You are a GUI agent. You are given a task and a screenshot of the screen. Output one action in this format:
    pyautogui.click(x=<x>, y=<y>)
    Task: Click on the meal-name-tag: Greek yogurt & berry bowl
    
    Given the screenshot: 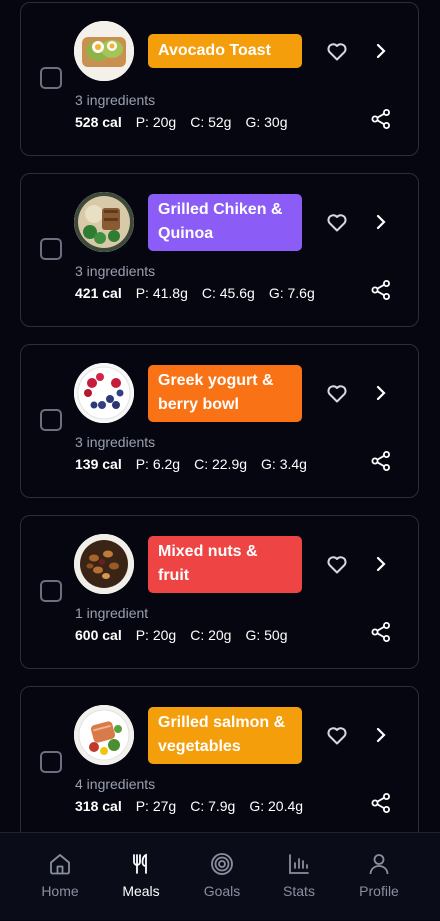 What is the action you would take?
    pyautogui.click(x=225, y=393)
    